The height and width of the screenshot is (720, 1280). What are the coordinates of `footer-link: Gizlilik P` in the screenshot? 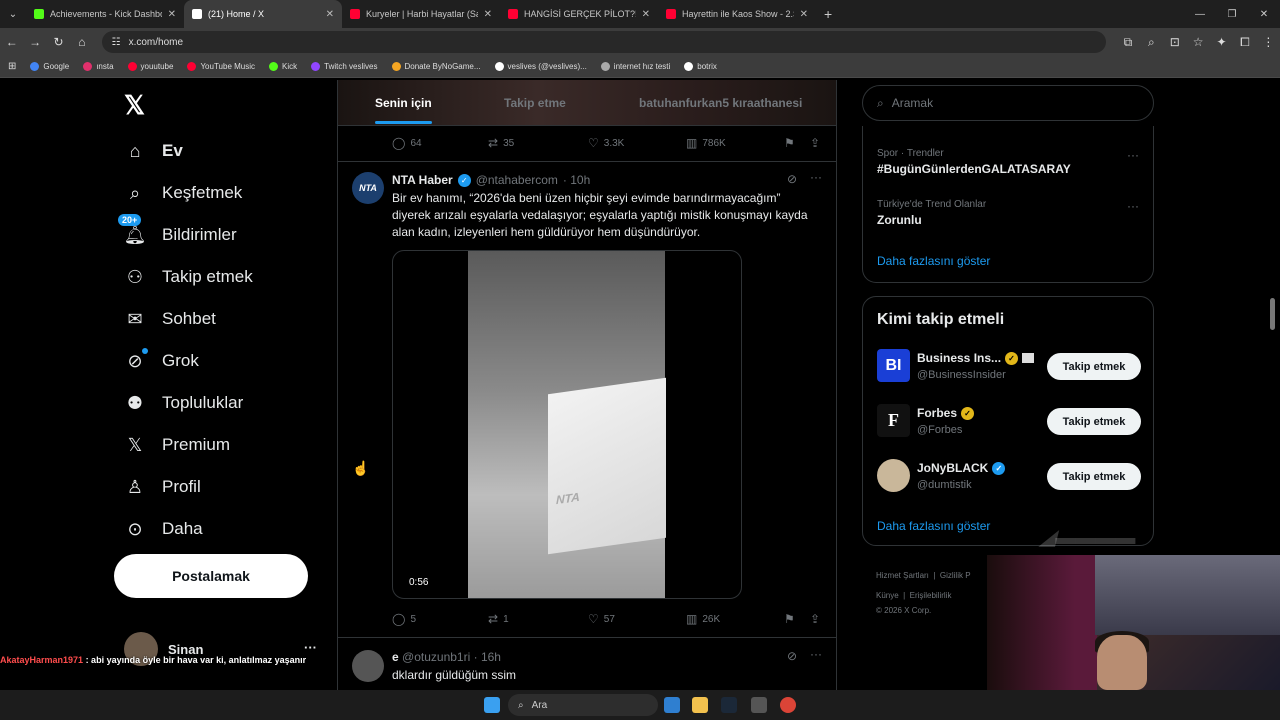 It's located at (955, 575).